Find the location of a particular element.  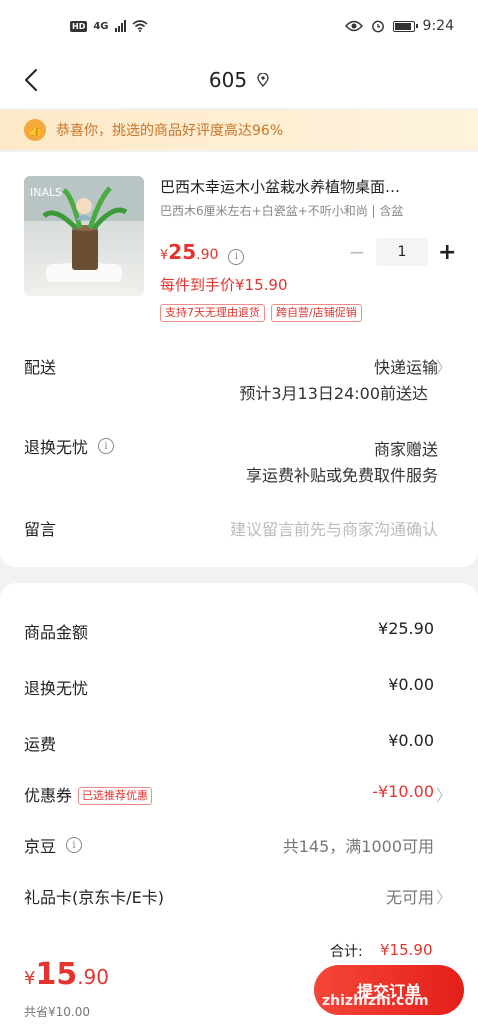

delivery-eta: 预计3月13日24:00前送达 is located at coordinates (333, 393).